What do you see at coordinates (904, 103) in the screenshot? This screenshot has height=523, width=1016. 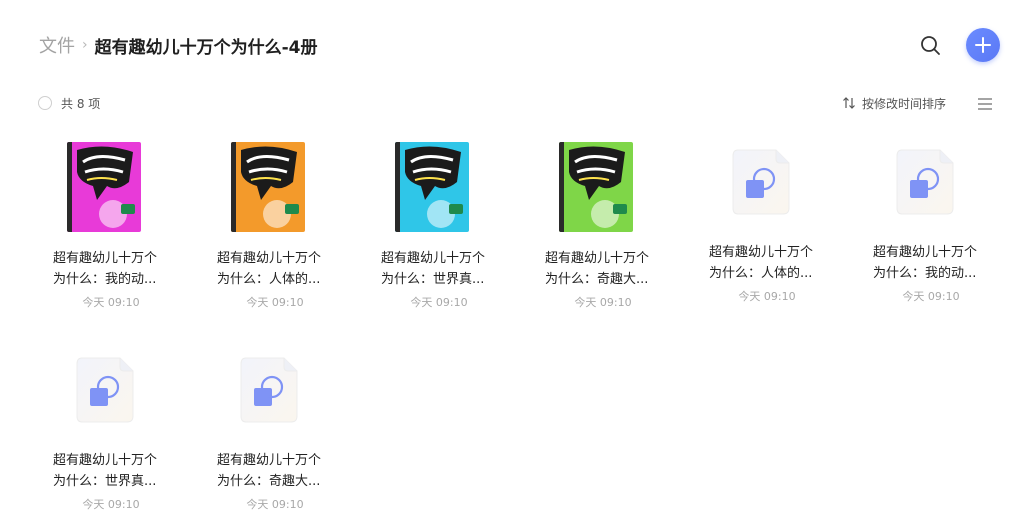 I see `sort-label: 按修改时间排序` at bounding box center [904, 103].